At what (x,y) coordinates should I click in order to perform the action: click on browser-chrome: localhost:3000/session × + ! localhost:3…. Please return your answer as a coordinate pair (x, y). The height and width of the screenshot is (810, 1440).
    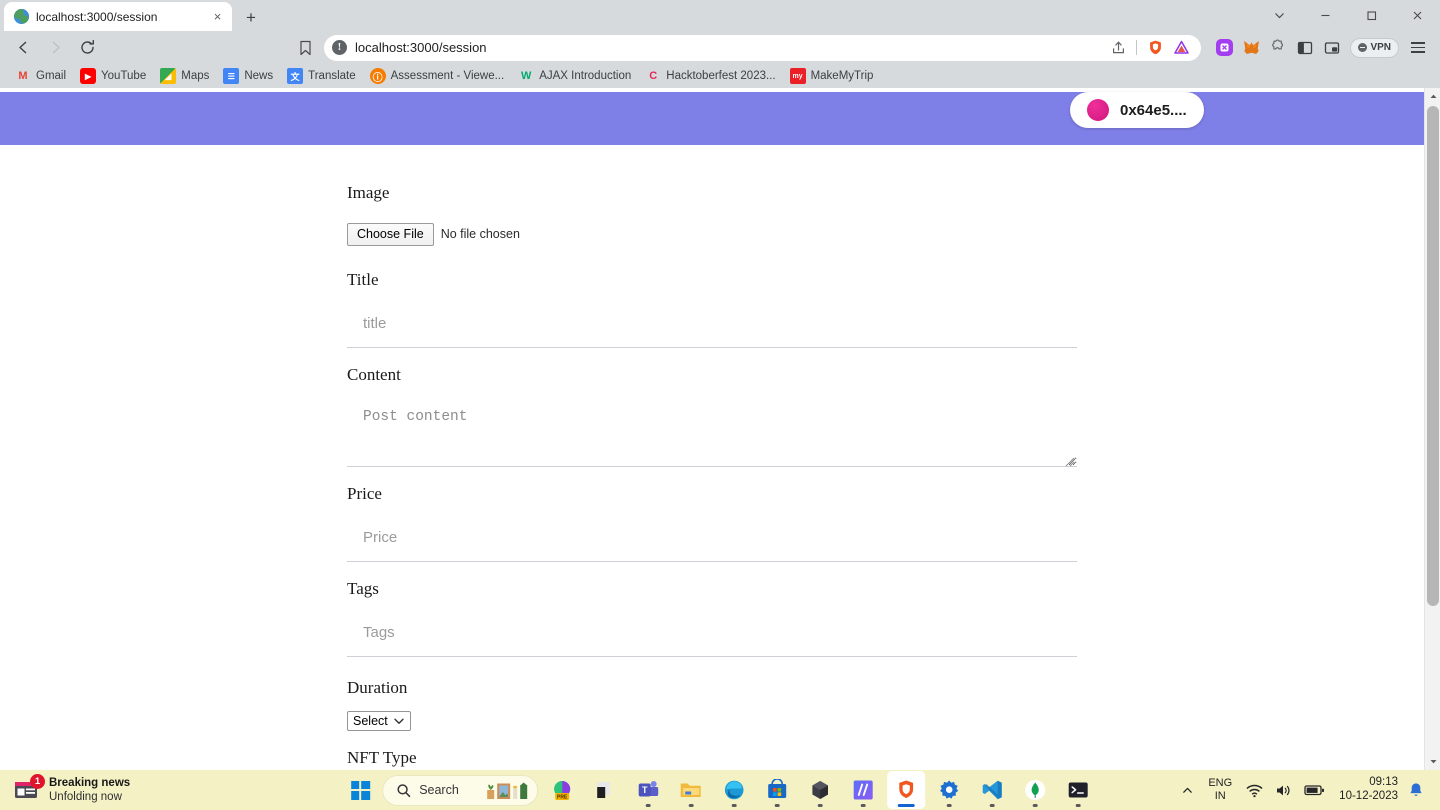
    Looking at the image, I should click on (720, 44).